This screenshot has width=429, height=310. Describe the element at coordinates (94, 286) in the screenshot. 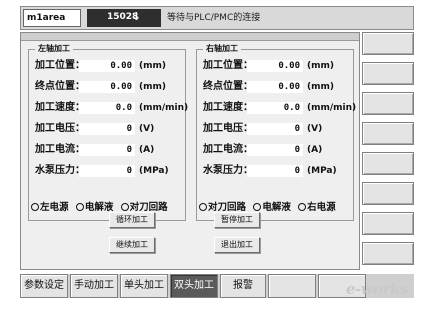

I see `tab-manual-machining: 手动加工` at that location.